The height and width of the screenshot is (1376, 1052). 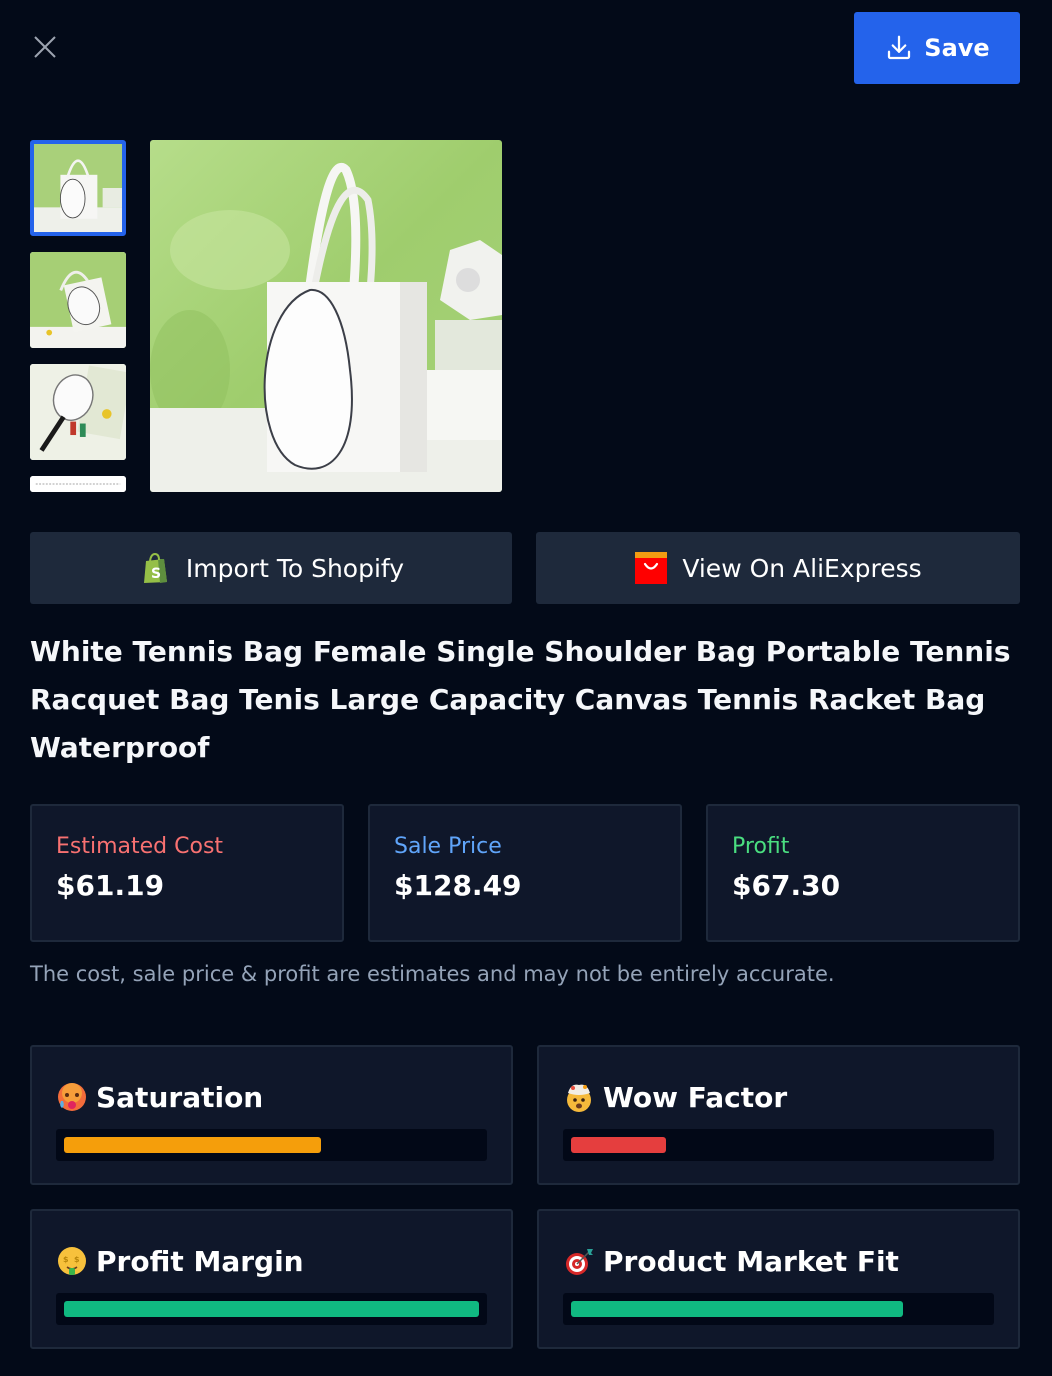 I want to click on view-on-aliexpress-label: View On AliExpress, so click(x=802, y=568).